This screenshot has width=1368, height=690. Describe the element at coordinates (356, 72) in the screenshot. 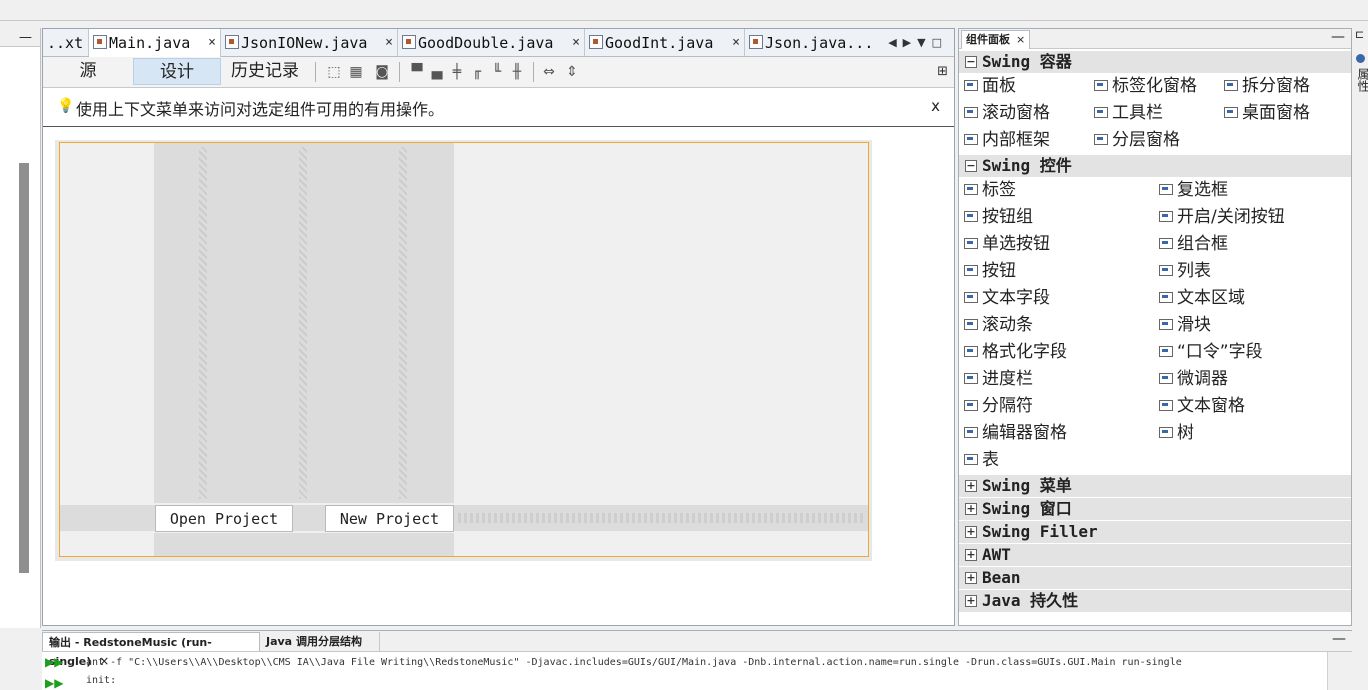

I see `connection-mode-icon: ▦` at that location.